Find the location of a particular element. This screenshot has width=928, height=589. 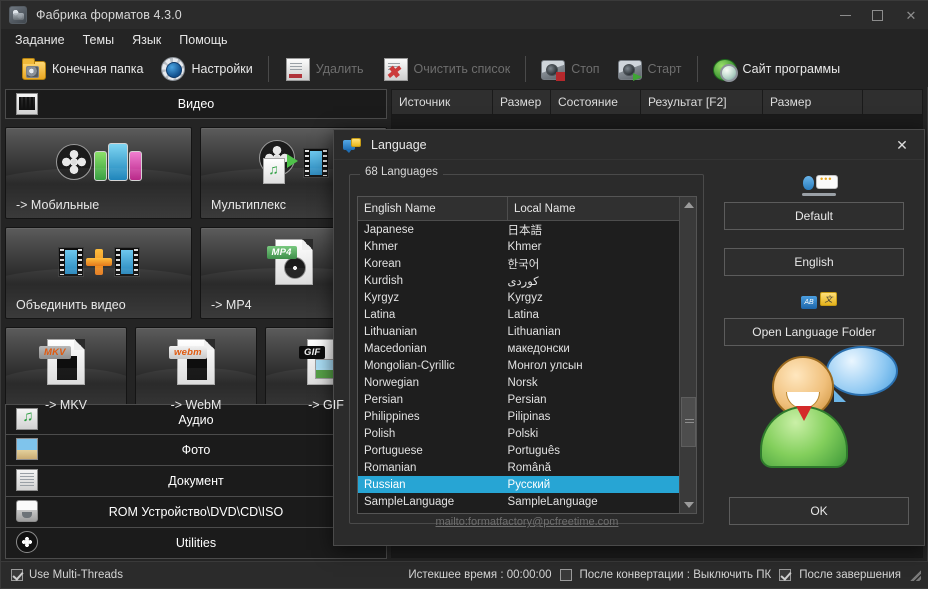

language-row: Kyrgyz Kyrgyz is located at coordinates (518, 297).